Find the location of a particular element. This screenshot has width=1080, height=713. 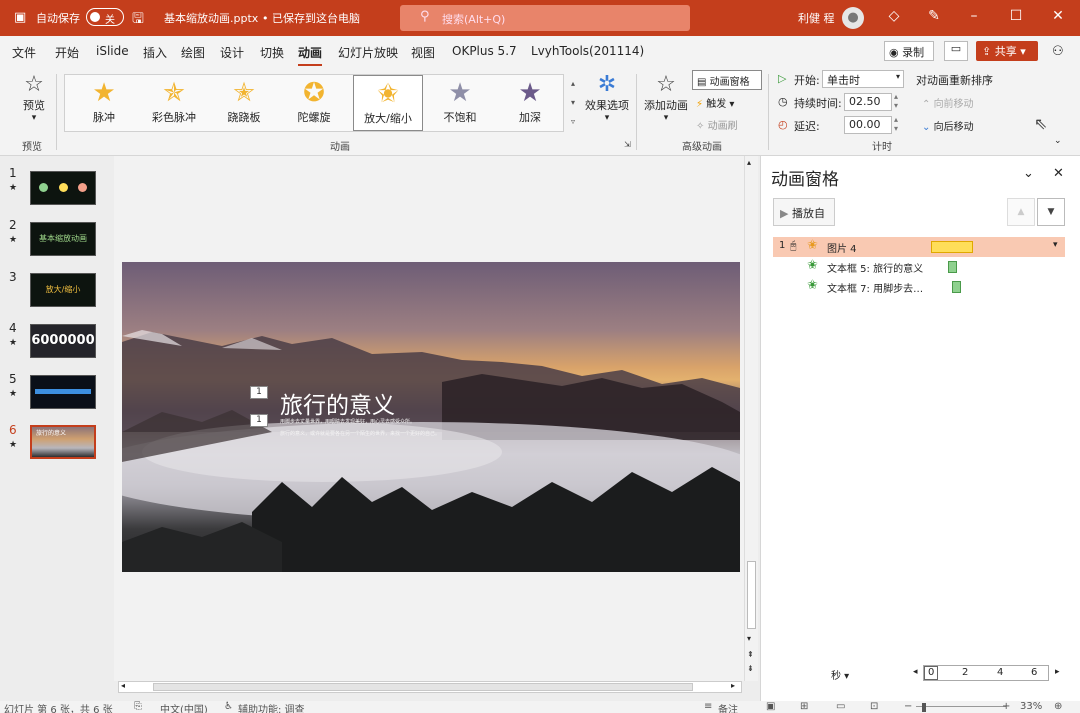

tab-draw: 绘图 is located at coordinates (193, 52).